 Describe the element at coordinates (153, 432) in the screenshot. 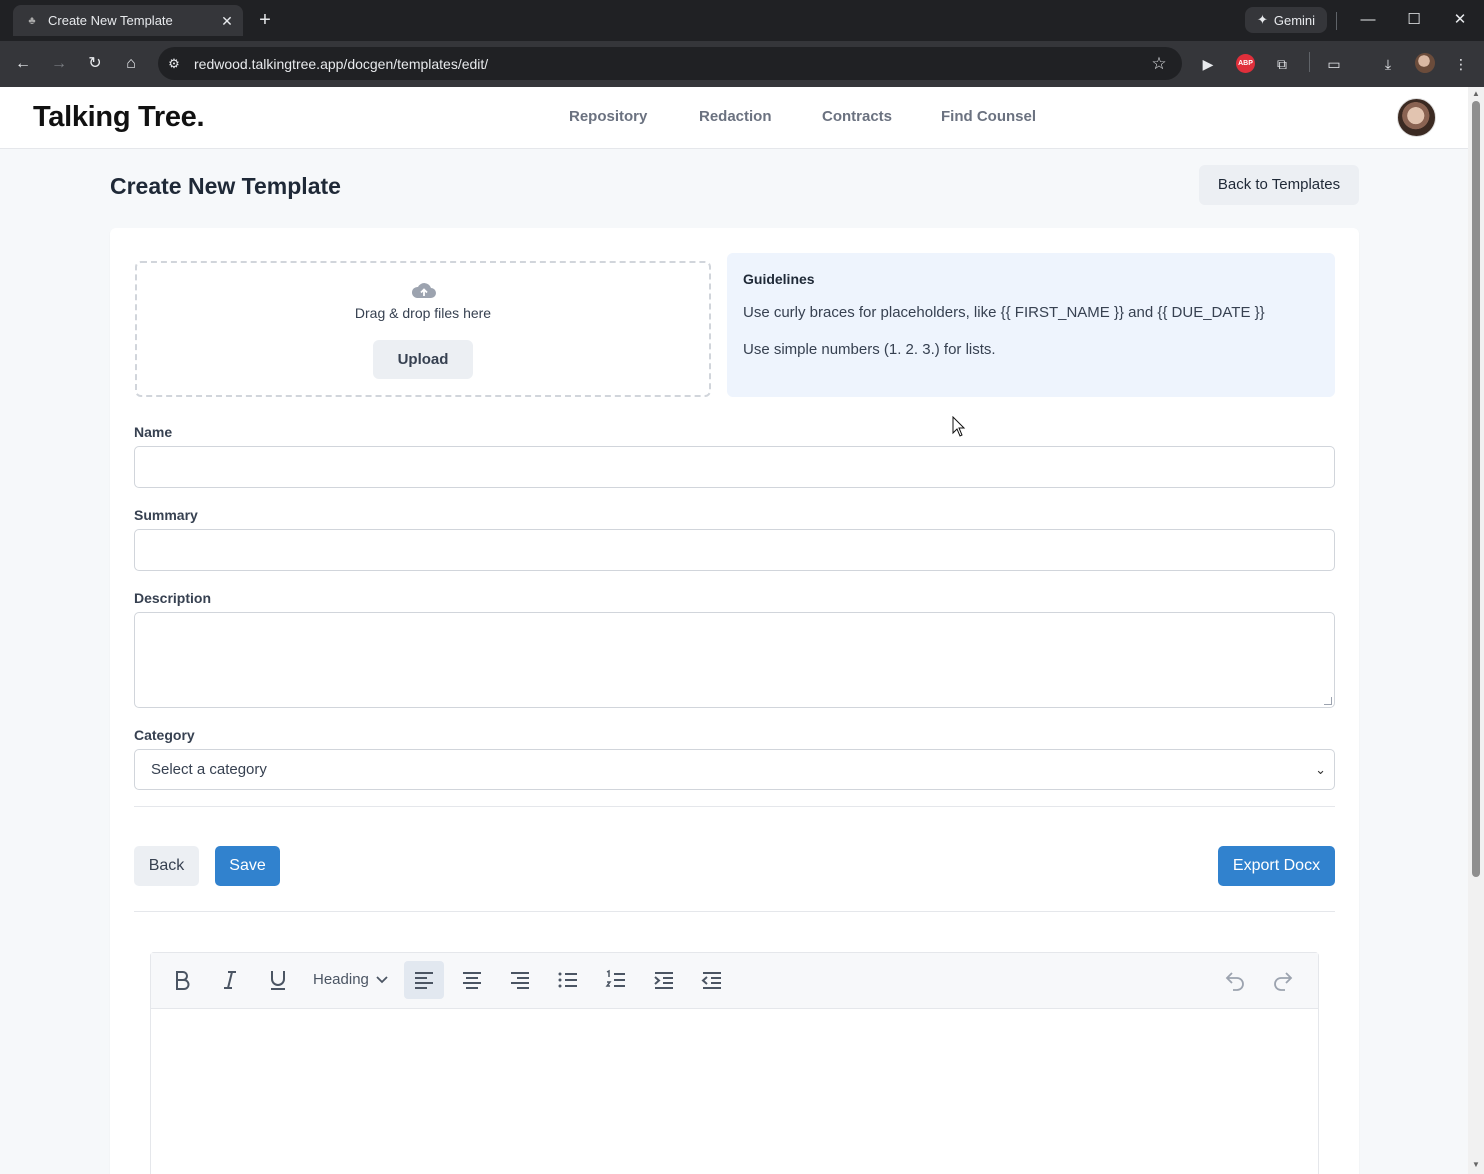

I see `name-label: Name` at that location.